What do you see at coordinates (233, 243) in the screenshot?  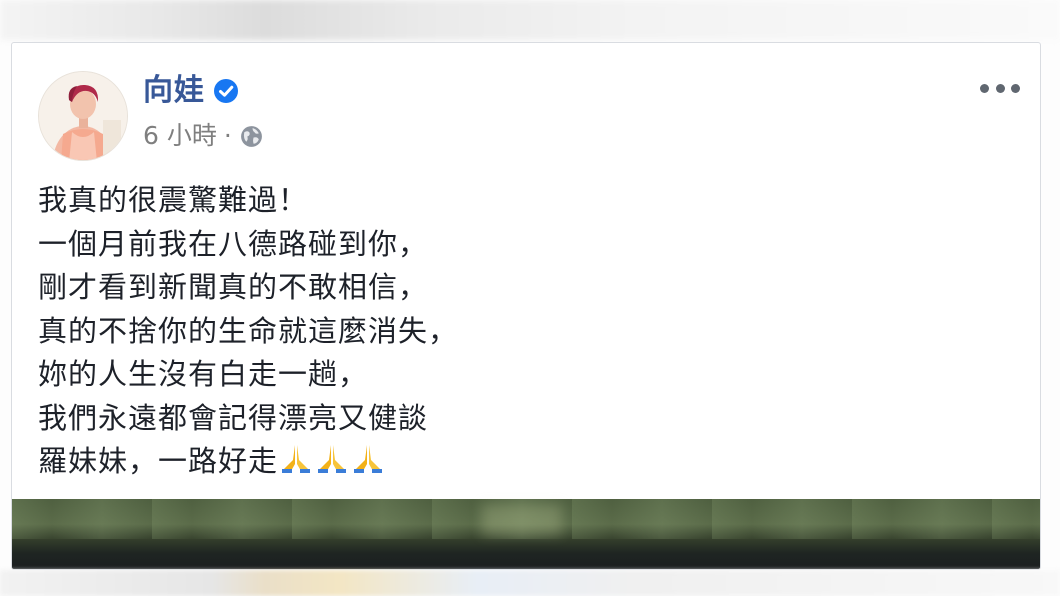 I see `post-line: 一個月前我在八德路碰到你，` at bounding box center [233, 243].